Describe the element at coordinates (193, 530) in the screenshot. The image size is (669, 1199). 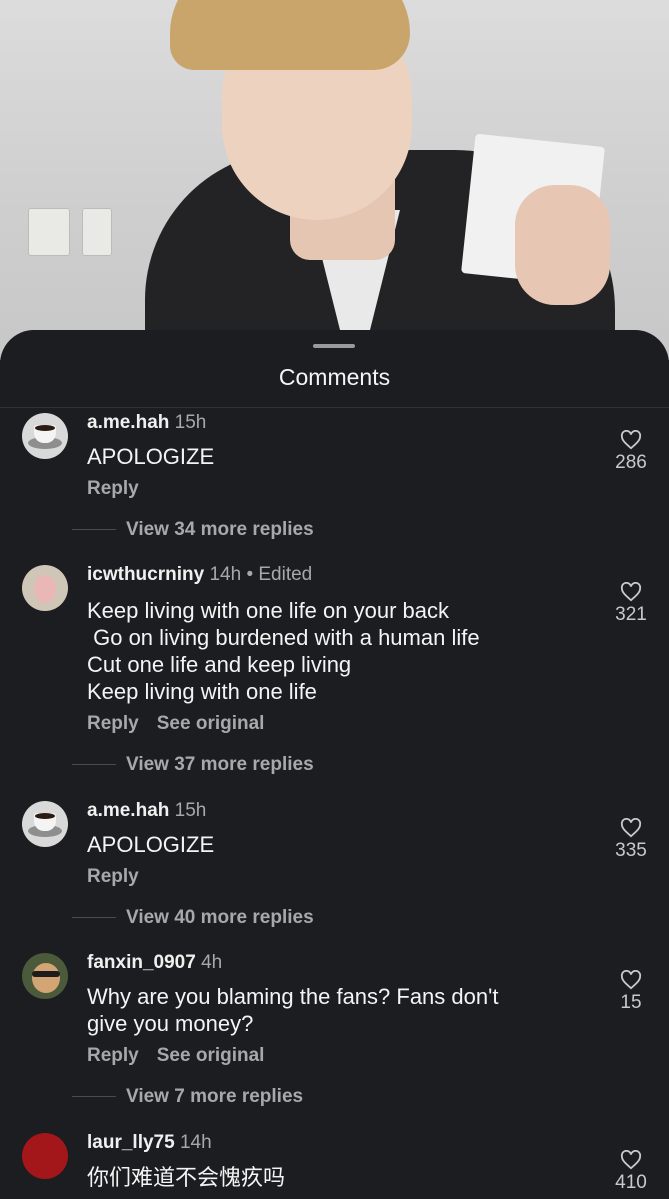
I see `view-replies-button: View 34 more replies` at that location.